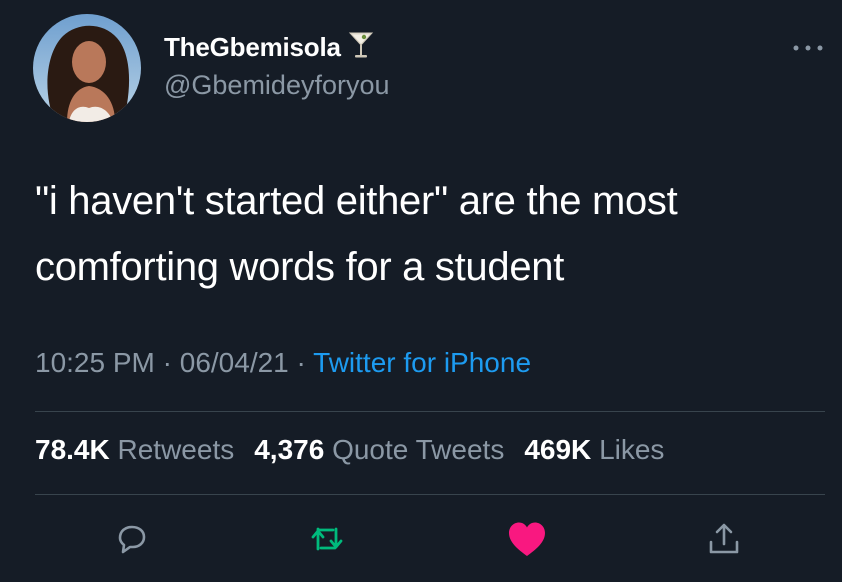  Describe the element at coordinates (421, 541) in the screenshot. I see `tweet-actions` at that location.